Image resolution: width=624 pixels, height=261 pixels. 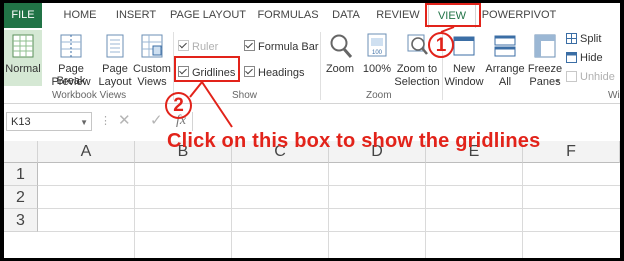 I want to click on callout-pointer, so click(x=217, y=104).